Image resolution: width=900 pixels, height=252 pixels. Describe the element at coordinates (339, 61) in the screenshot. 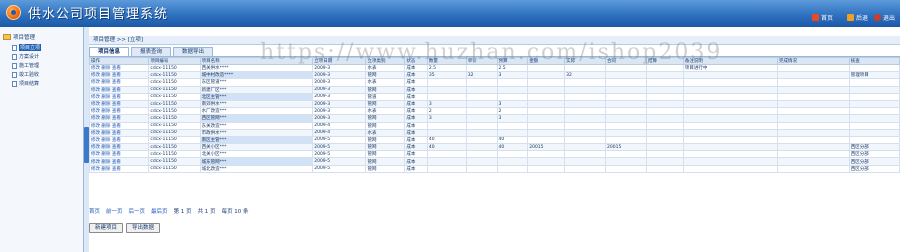

I see `column-header: 立项日期` at that location.